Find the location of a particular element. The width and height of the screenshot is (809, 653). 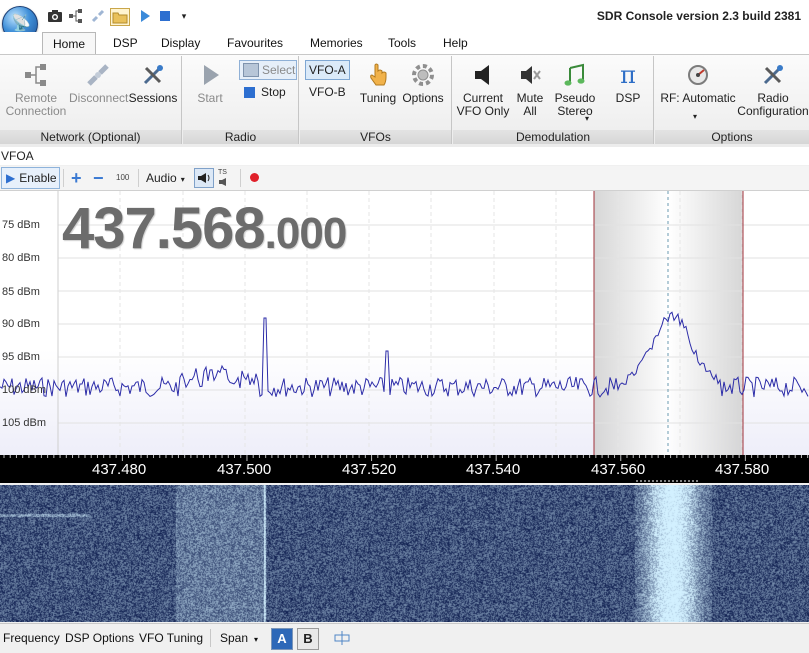

ribbon-group-radio: Start Select Stop Radio is located at coordinates (241, 100).